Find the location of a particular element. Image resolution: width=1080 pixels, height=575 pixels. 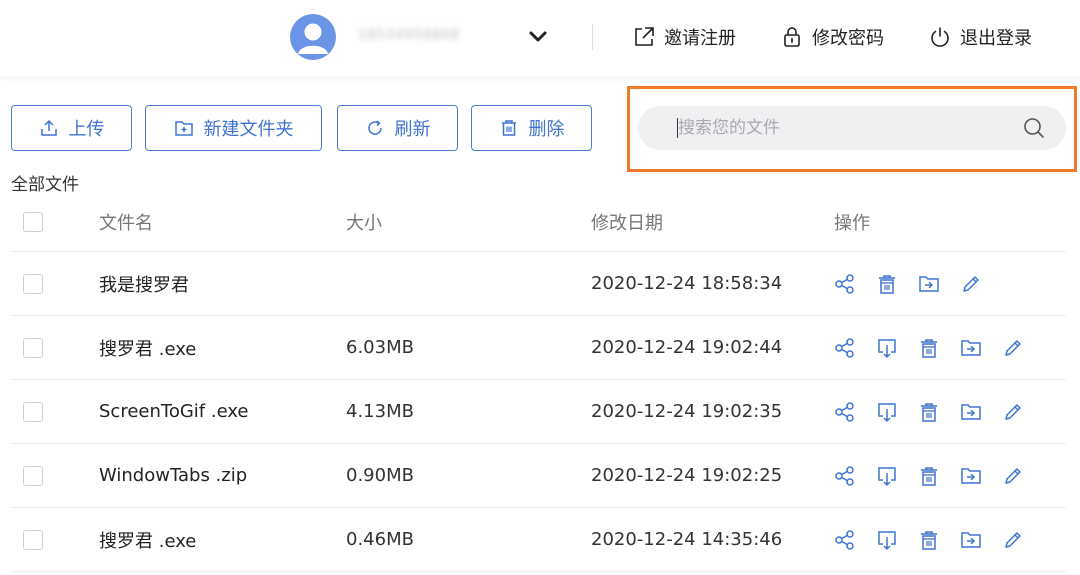

upload-icon is located at coordinates (48, 127).